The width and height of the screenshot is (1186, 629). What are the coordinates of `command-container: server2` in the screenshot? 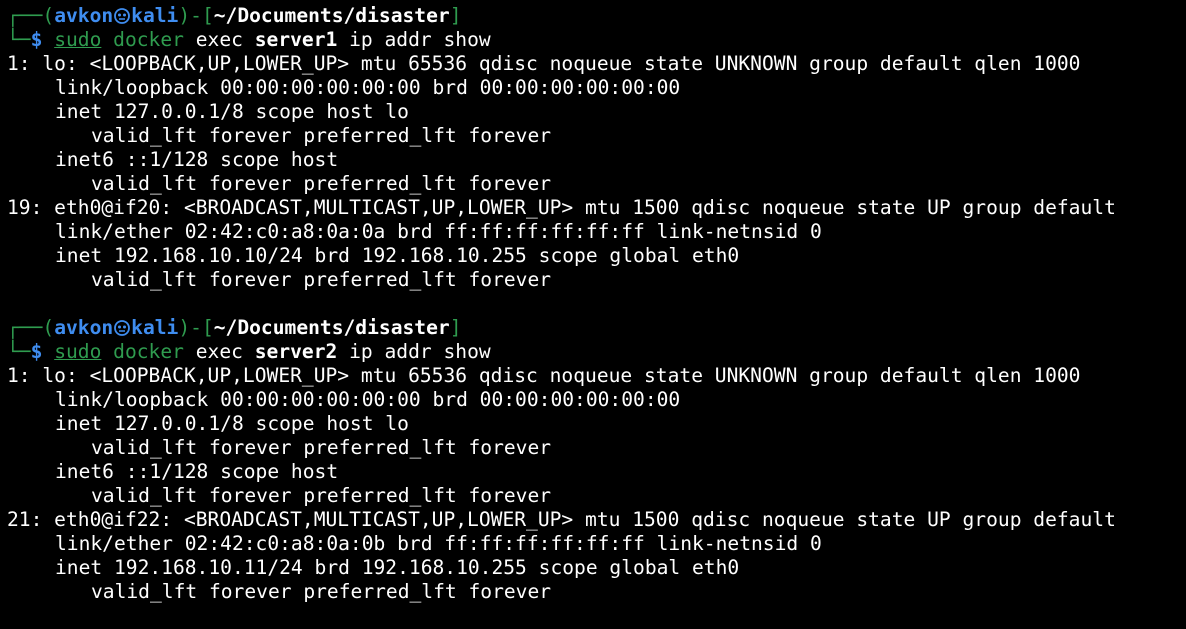 It's located at (296, 351).